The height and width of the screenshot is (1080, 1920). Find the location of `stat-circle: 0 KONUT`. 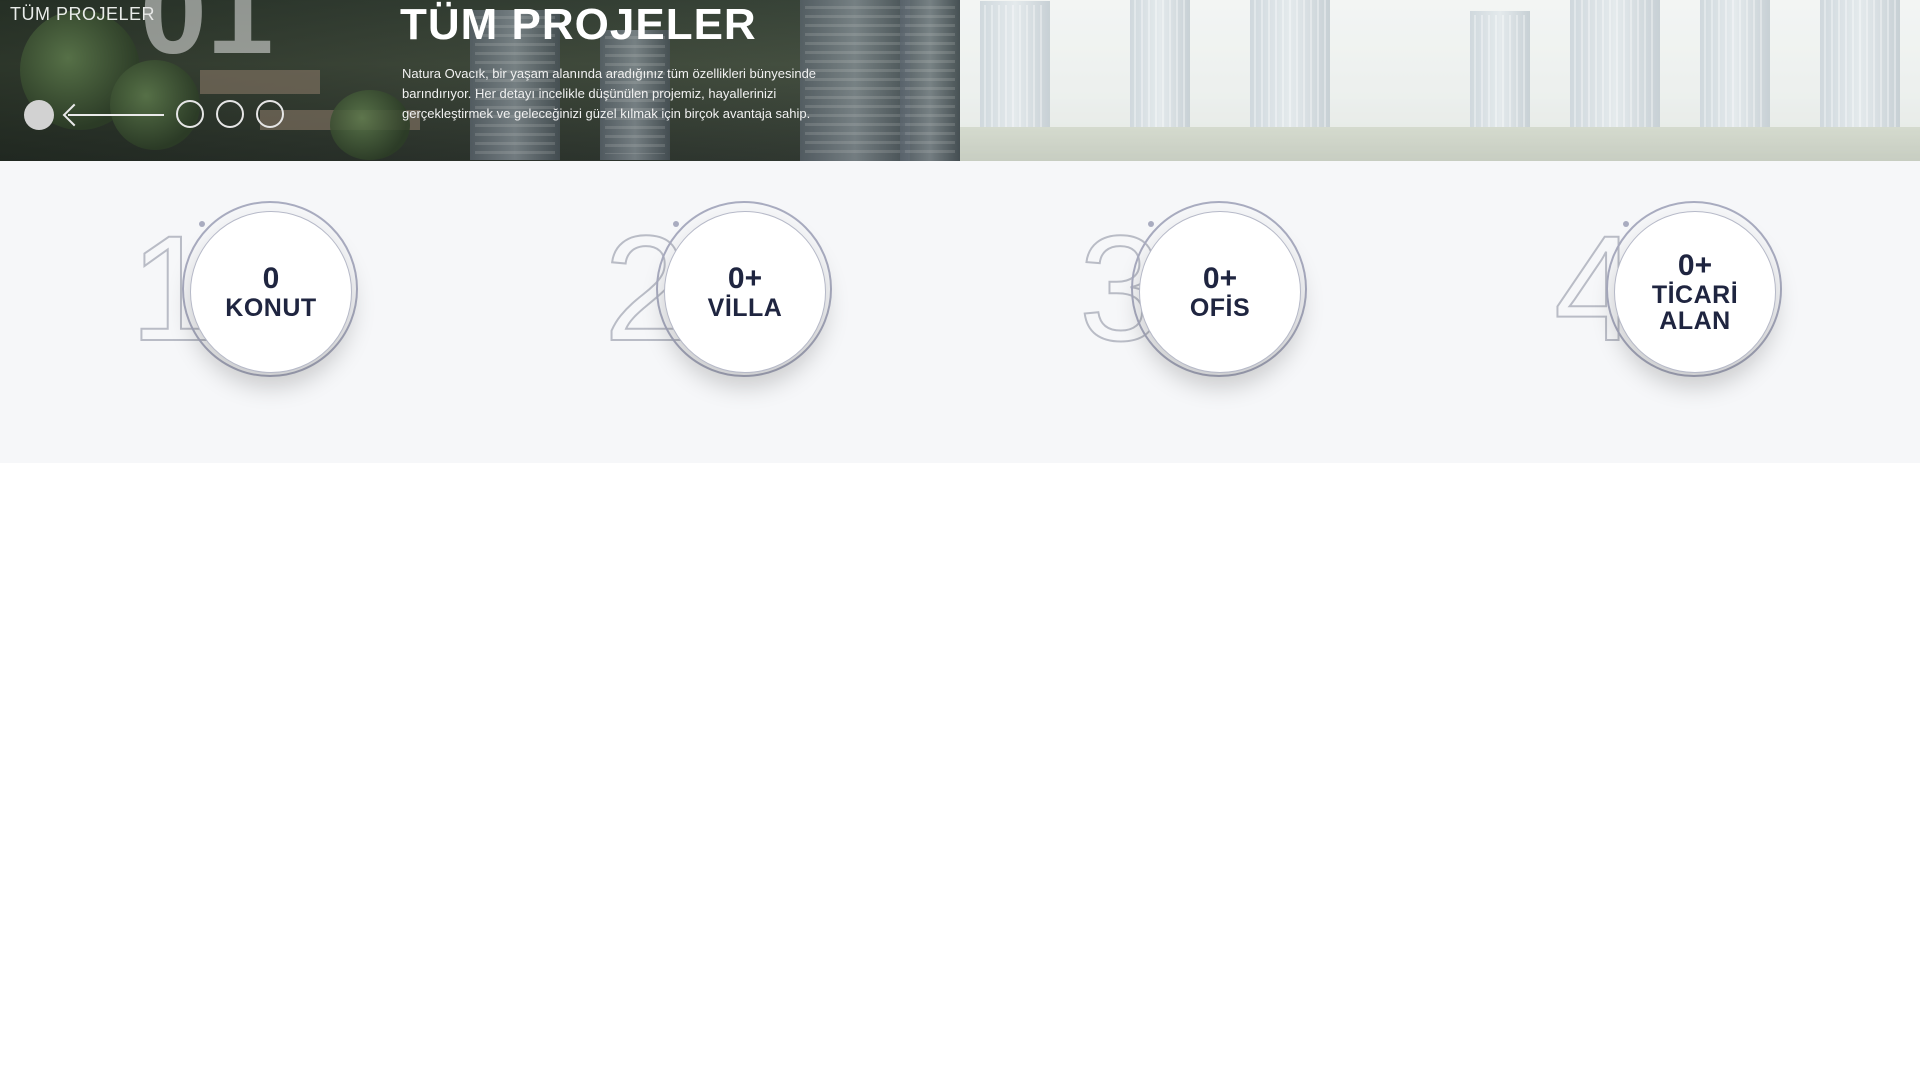

stat-circle: 0 KONUT is located at coordinates (271, 292).